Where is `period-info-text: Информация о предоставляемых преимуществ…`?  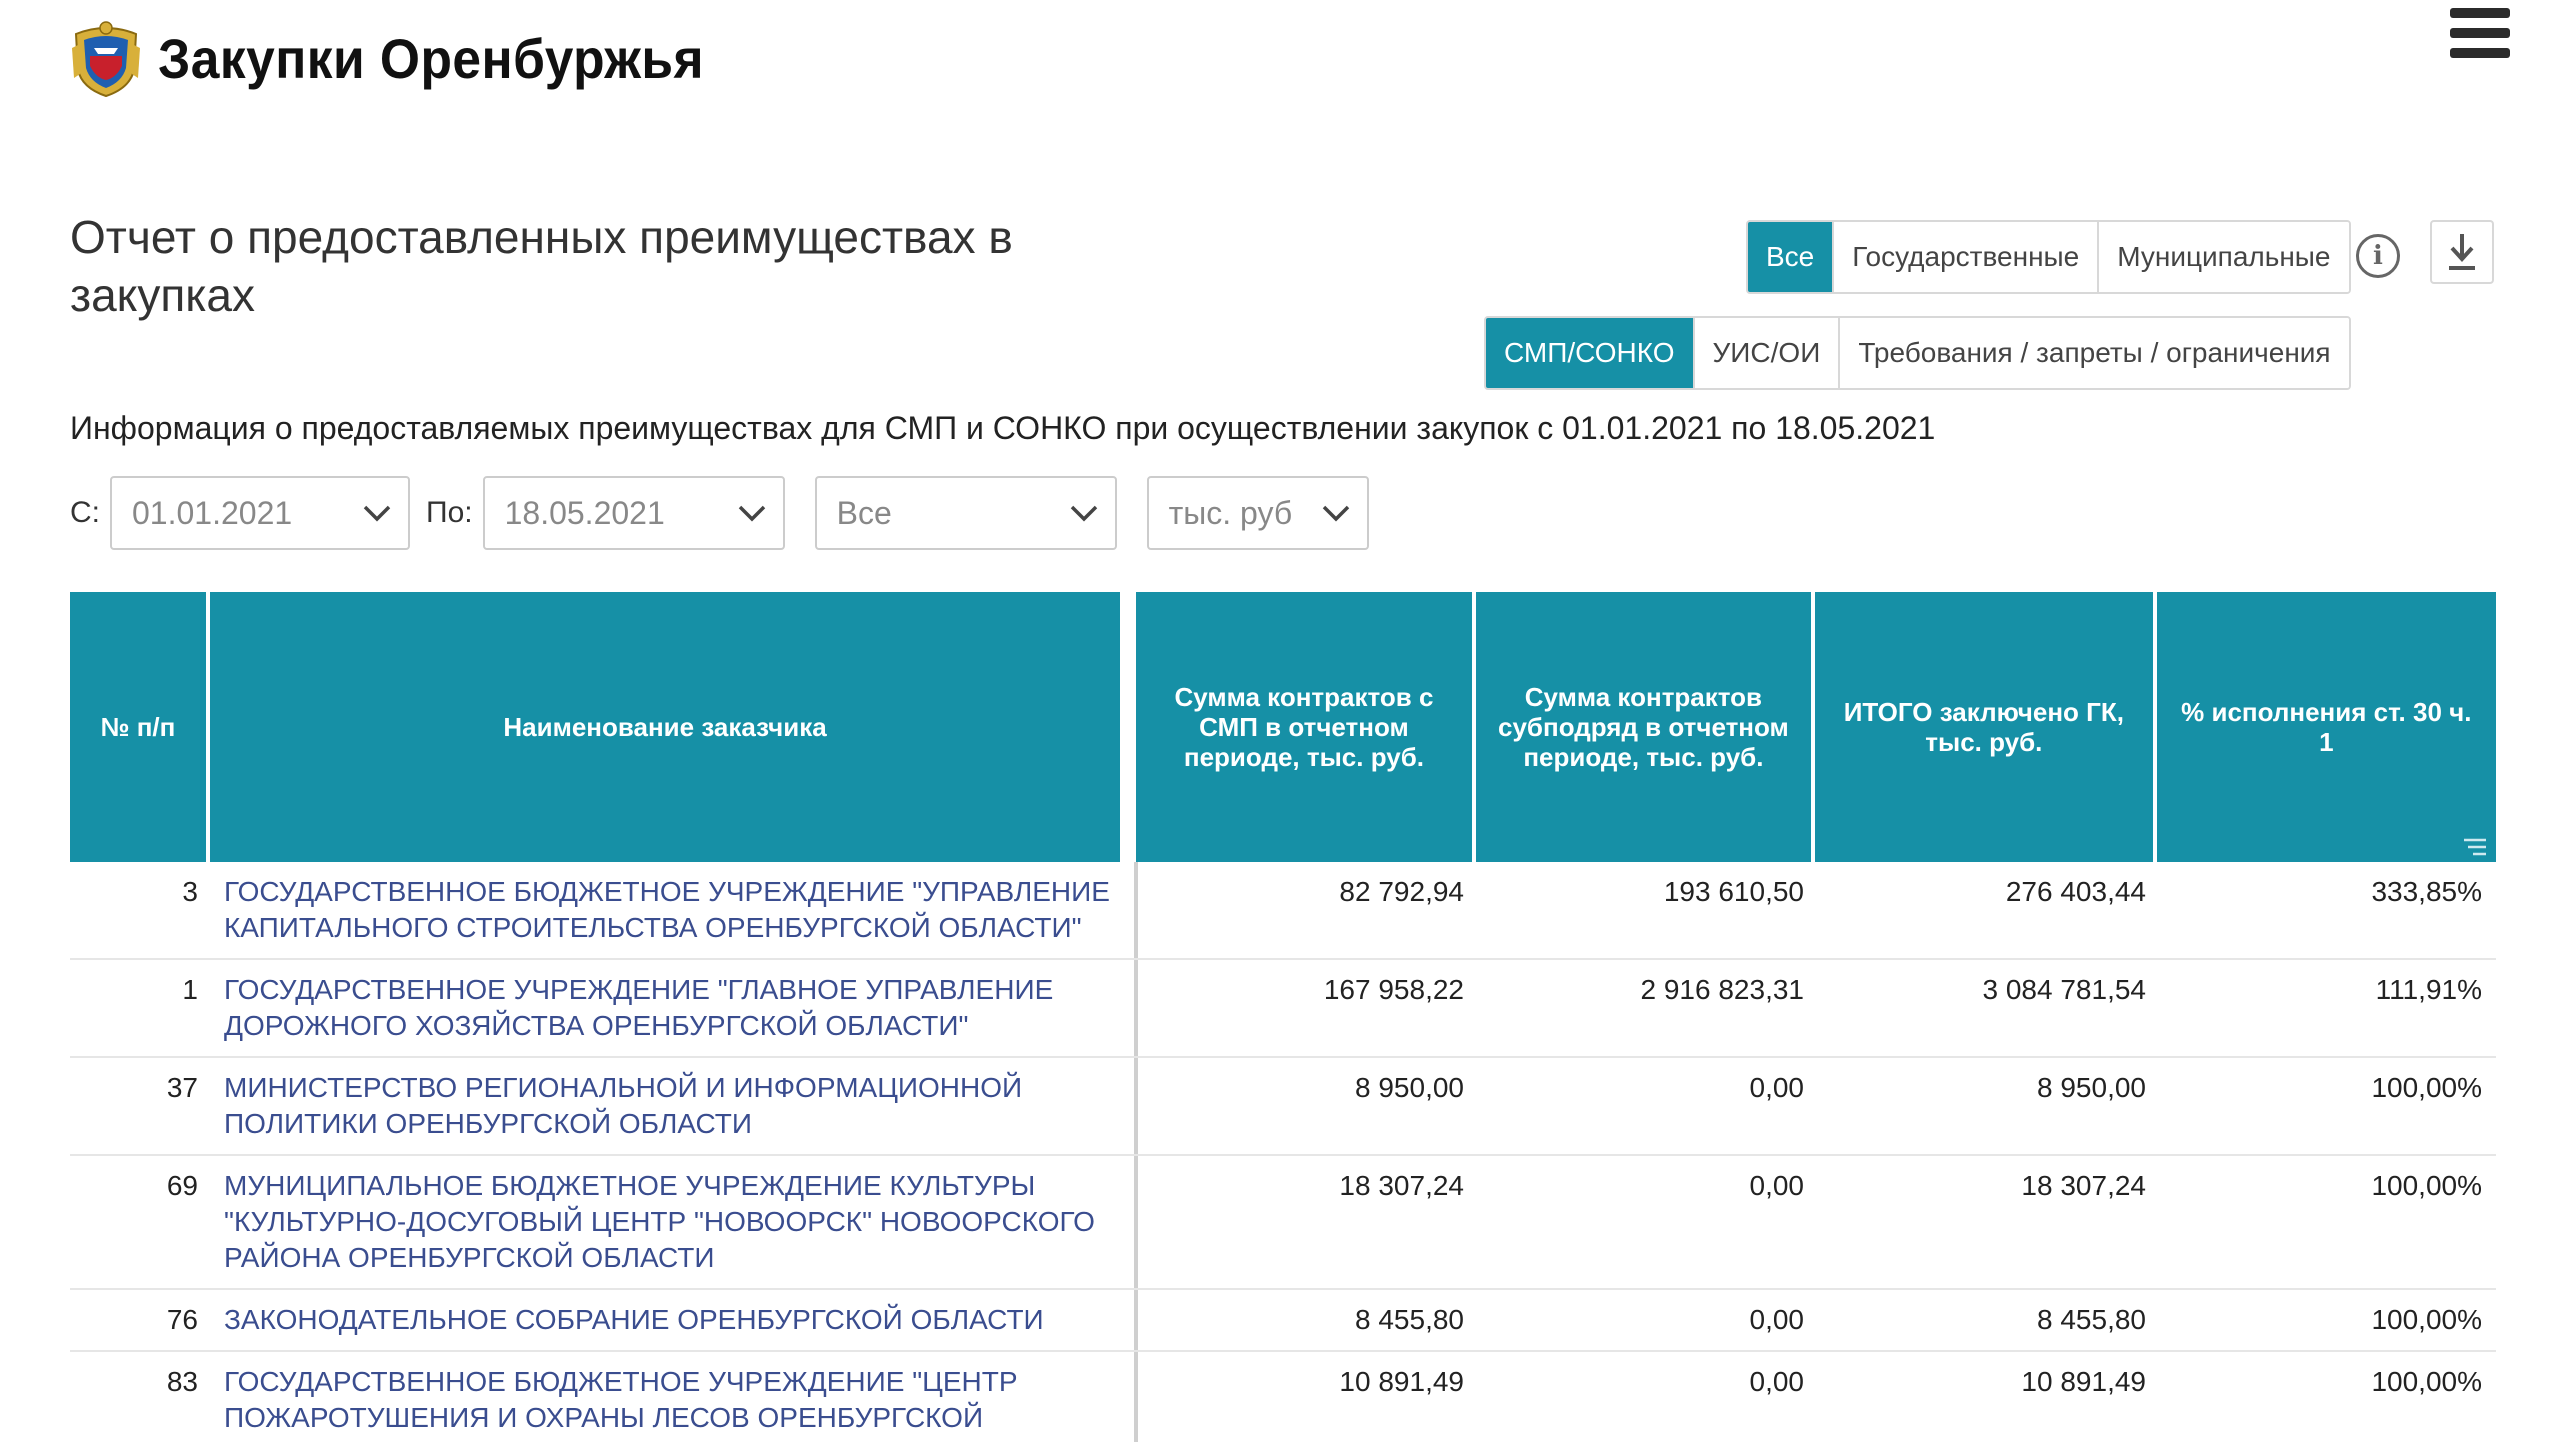 period-info-text: Информация о предоставляемых преимуществ… is located at coordinates (1003, 428).